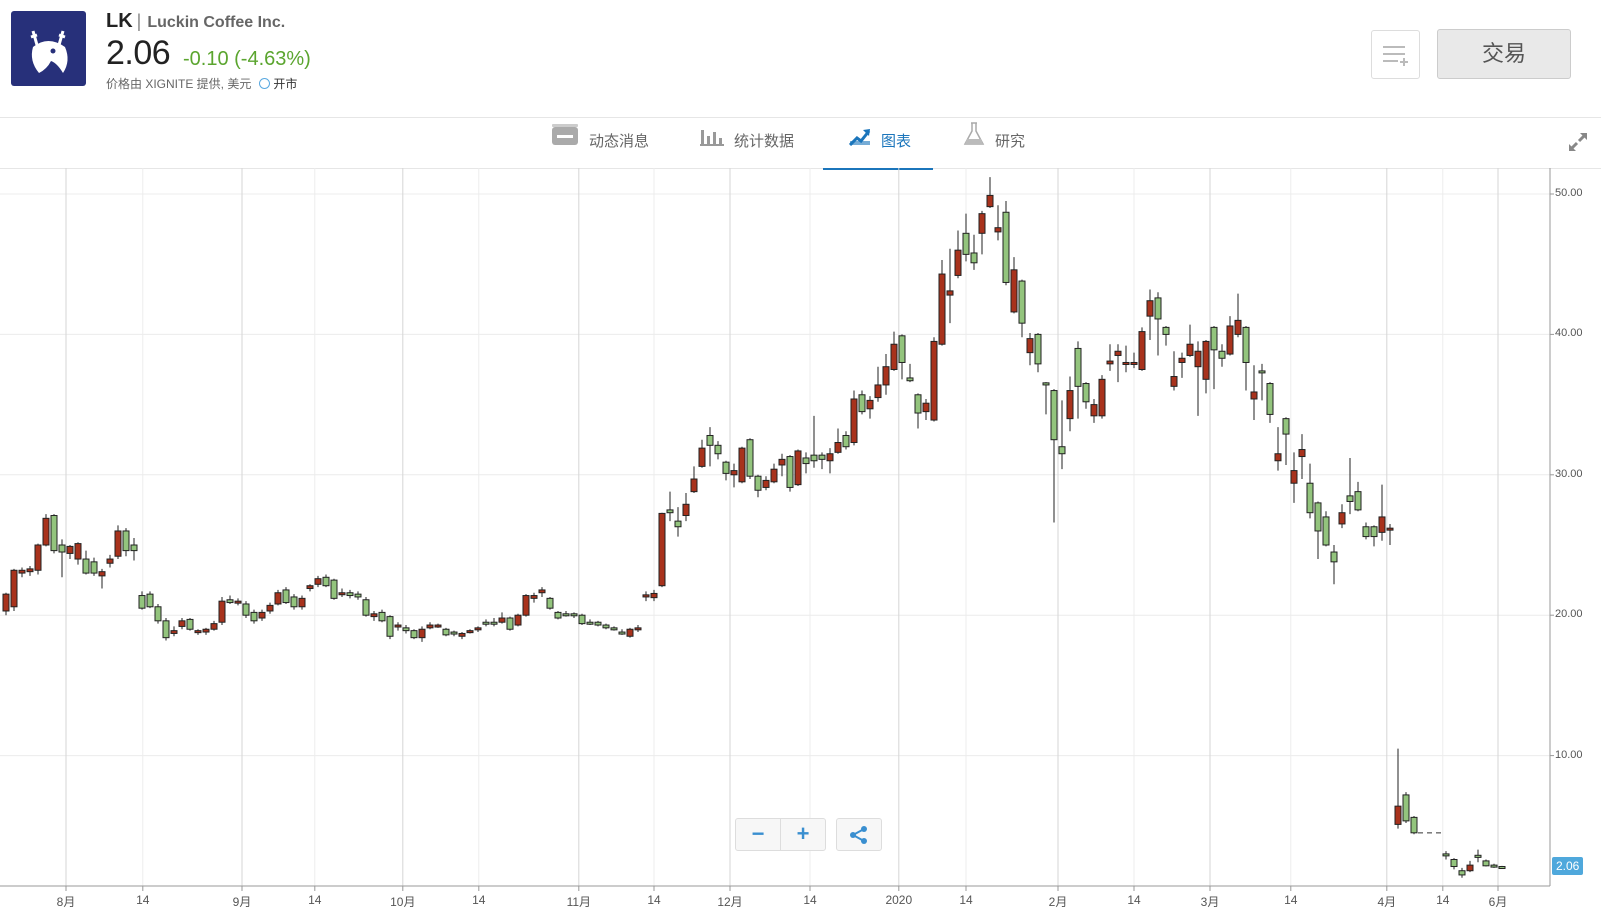 The image size is (1601, 912). I want to click on x-tick-label: 11月, so click(579, 902).